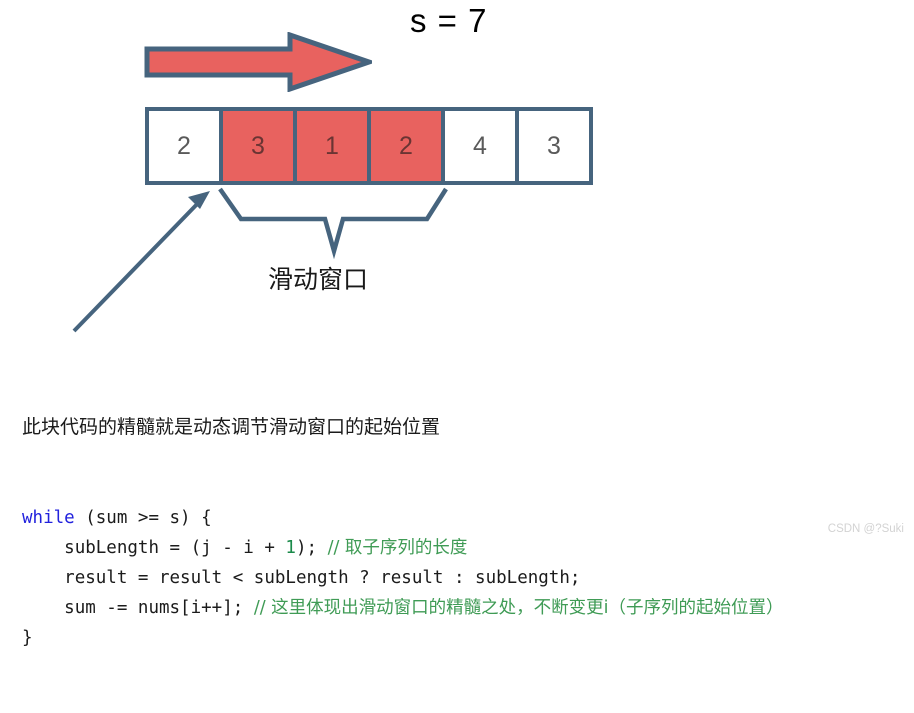  What do you see at coordinates (290, 548) in the screenshot?
I see `code-token: 1` at bounding box center [290, 548].